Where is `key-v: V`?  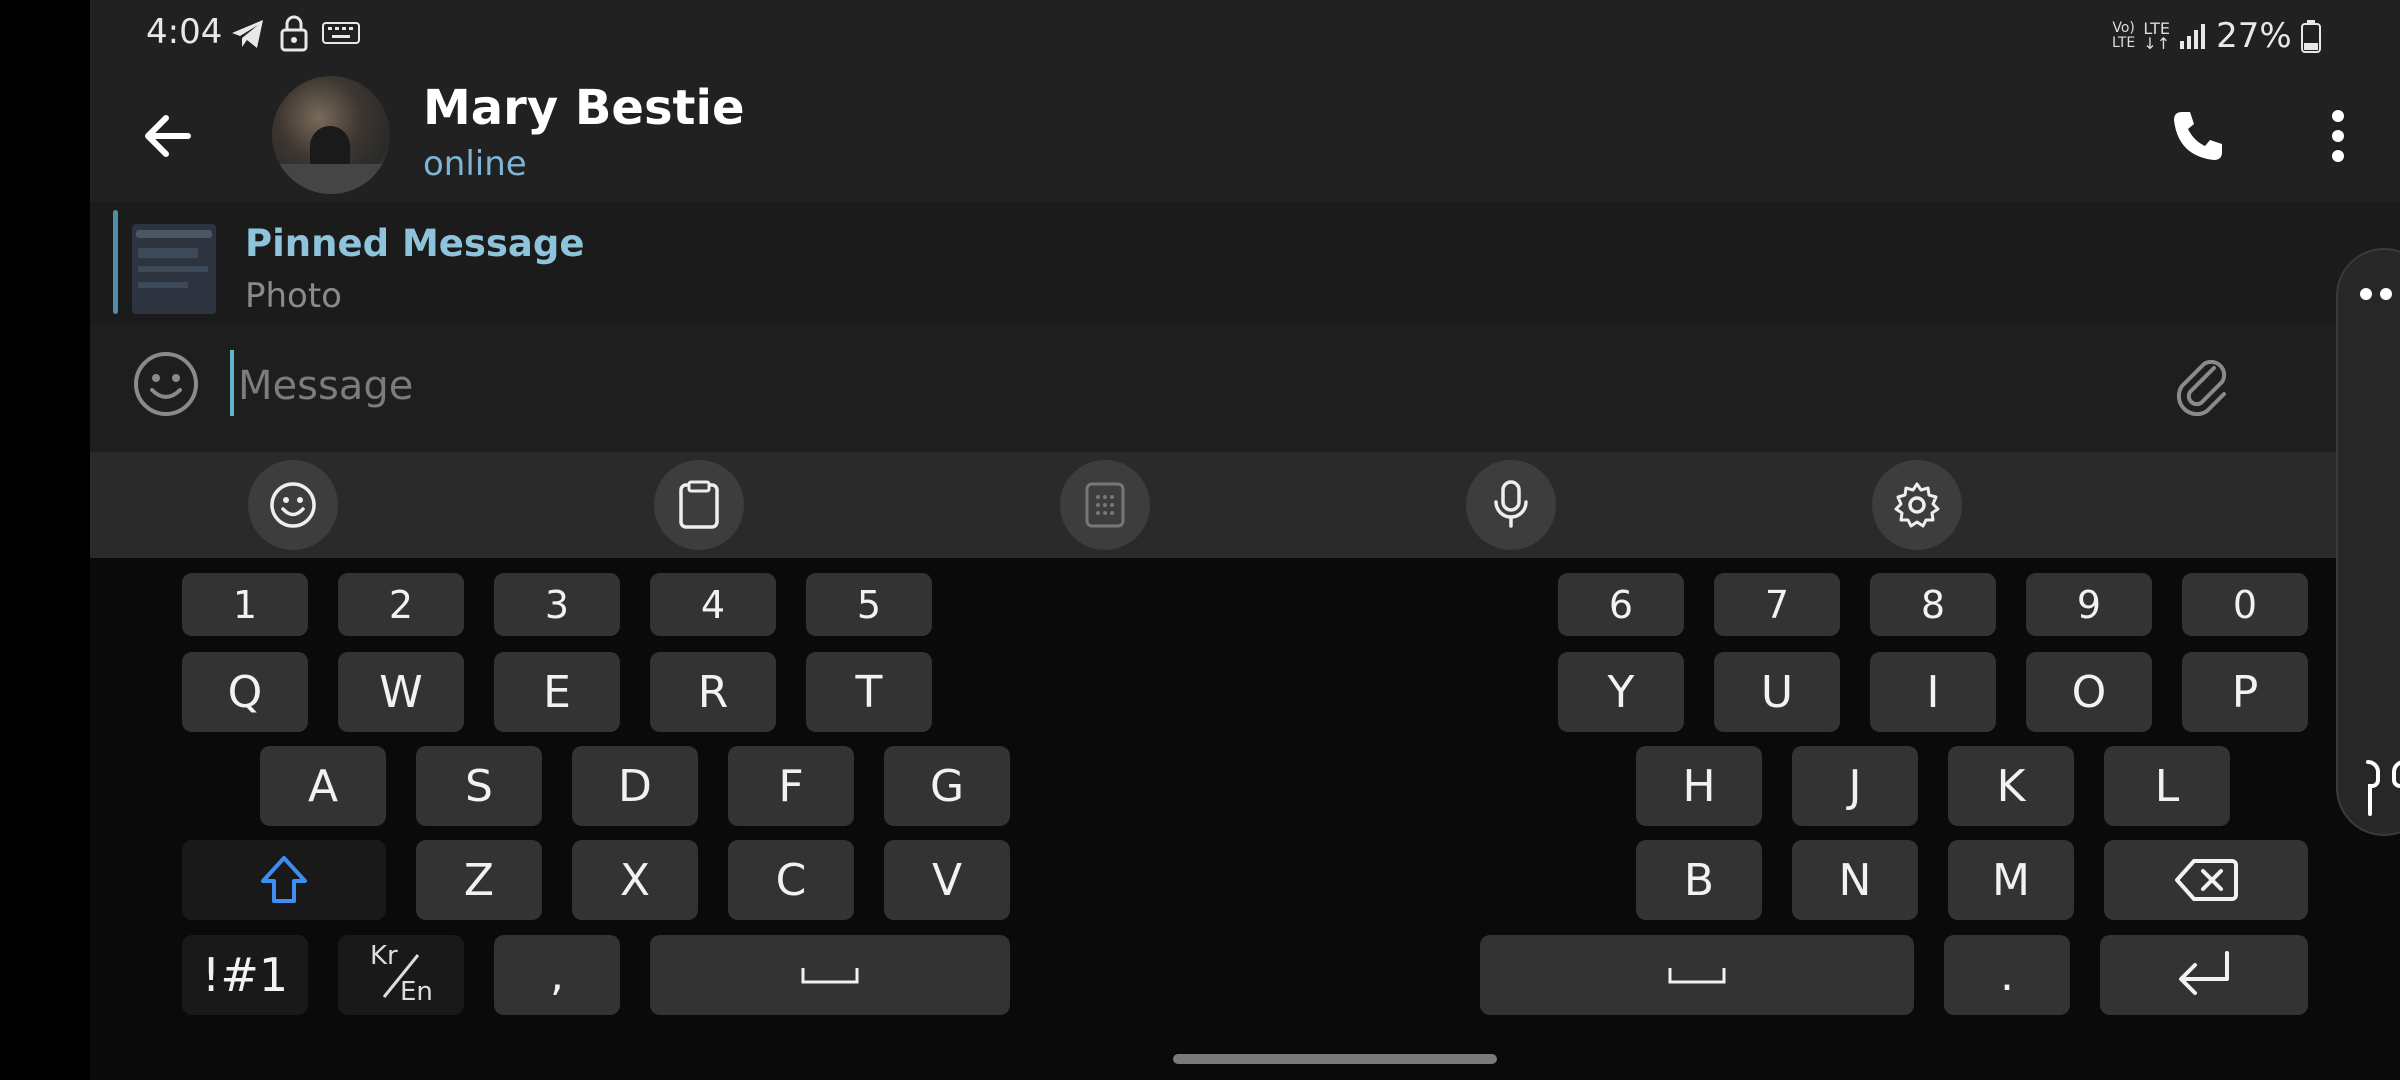 key-v: V is located at coordinates (947, 880).